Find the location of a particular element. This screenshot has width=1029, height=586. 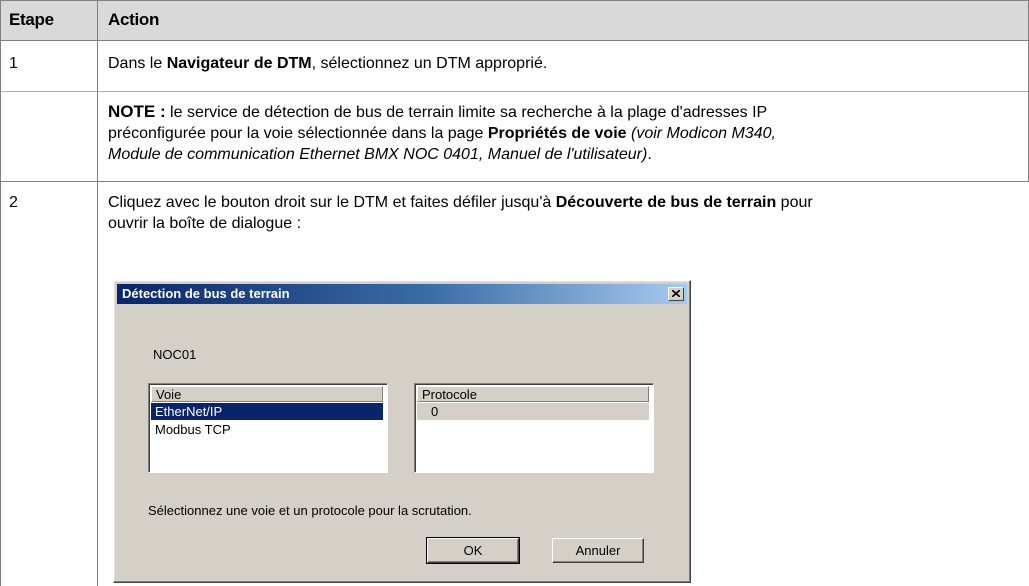

fieldbus-discovery-term: Découverte de bus de terrain is located at coordinates (666, 202).